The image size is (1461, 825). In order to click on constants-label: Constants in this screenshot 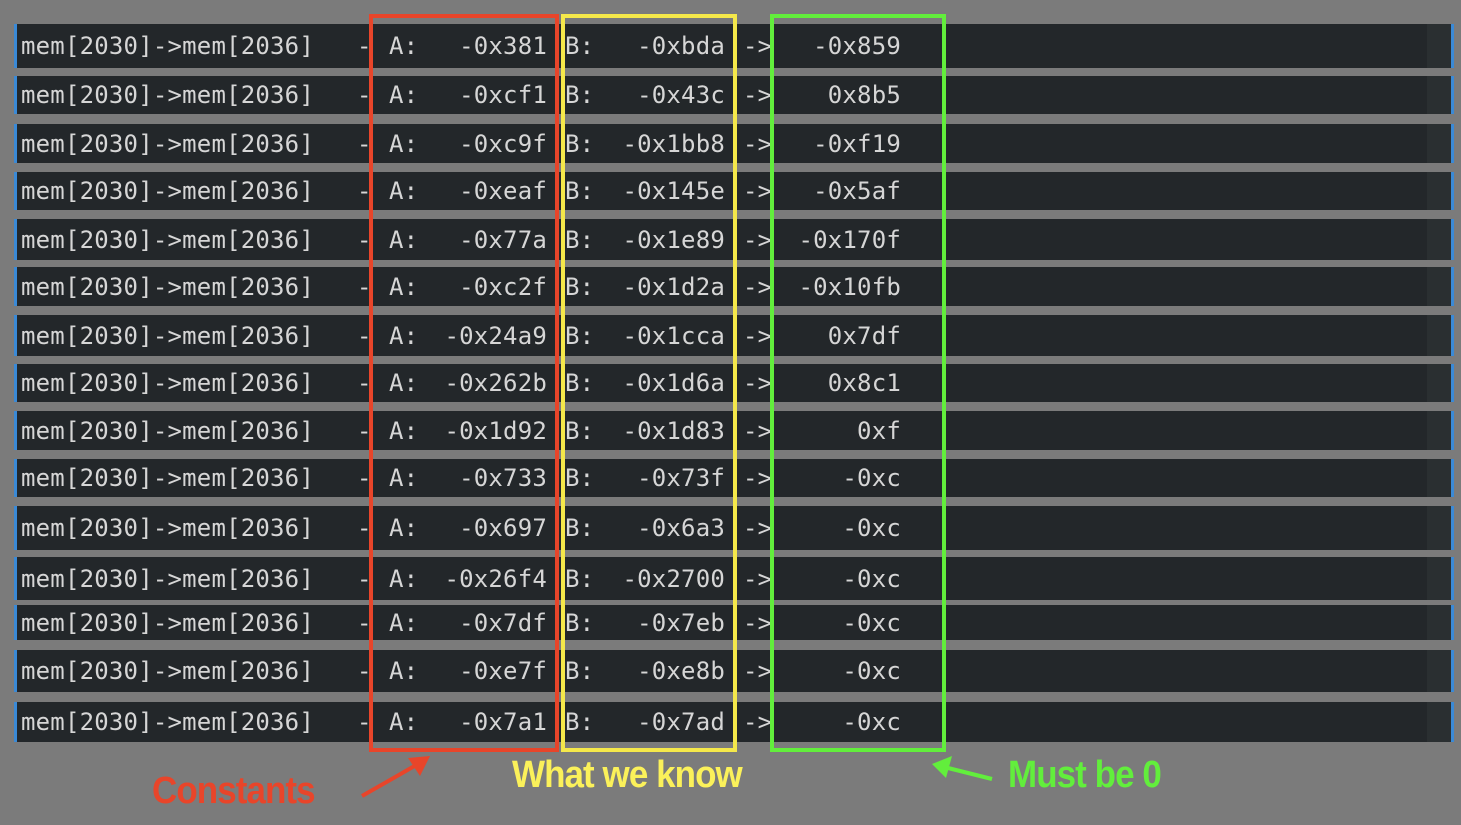, I will do `click(234, 791)`.